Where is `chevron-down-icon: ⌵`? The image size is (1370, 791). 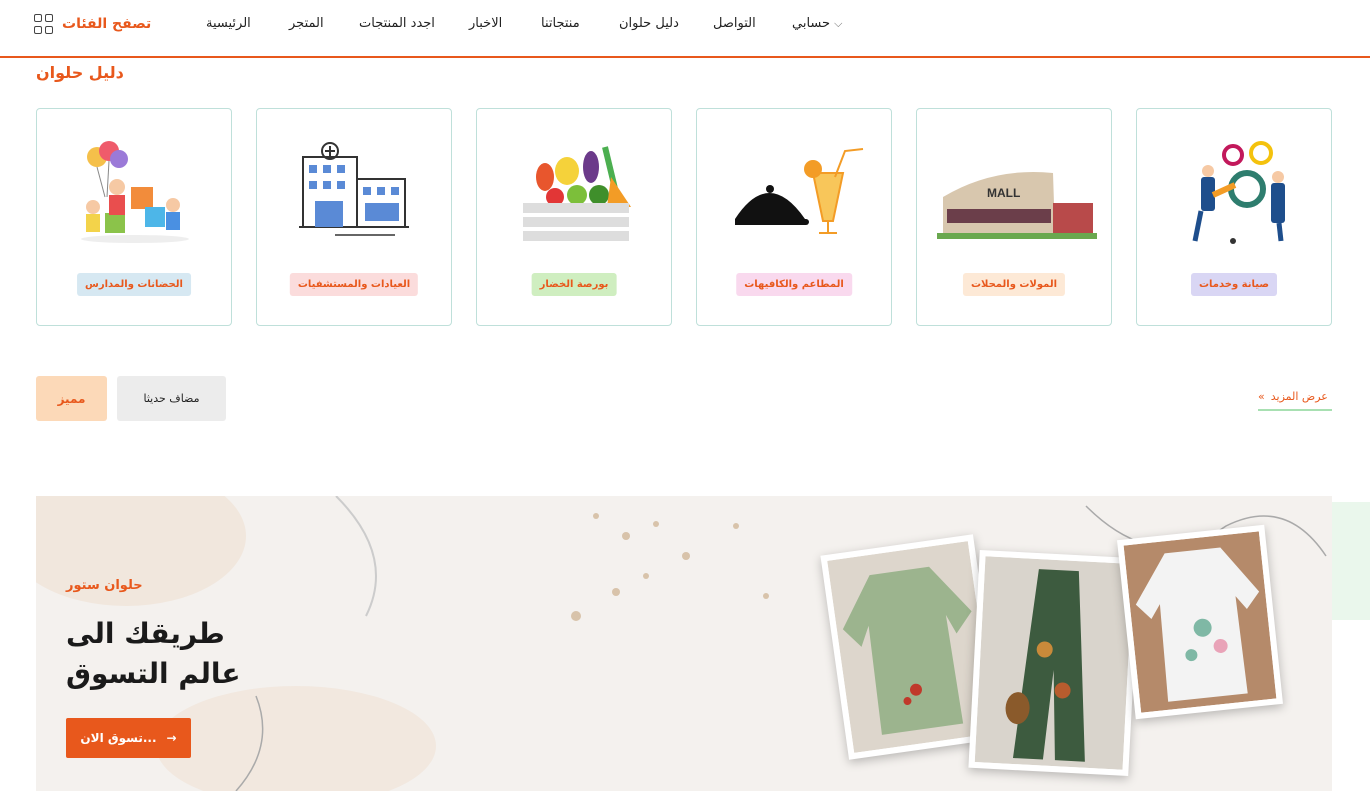
chevron-down-icon: ⌵ is located at coordinates (838, 23).